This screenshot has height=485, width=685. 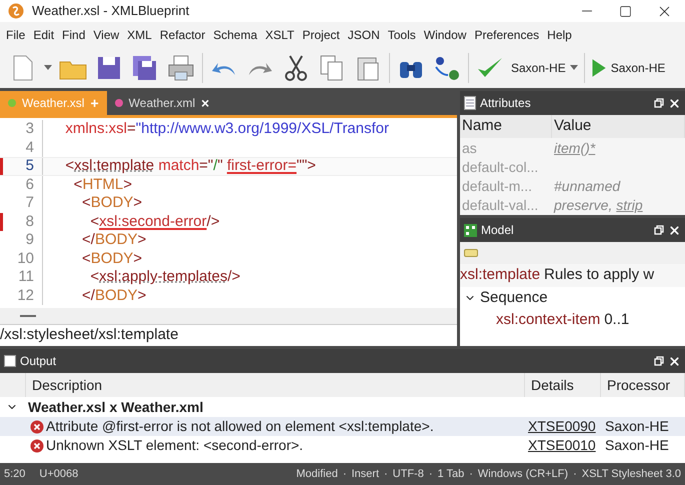 What do you see at coordinates (102, 184) in the screenshot?
I see `code-line: <HTML>` at bounding box center [102, 184].